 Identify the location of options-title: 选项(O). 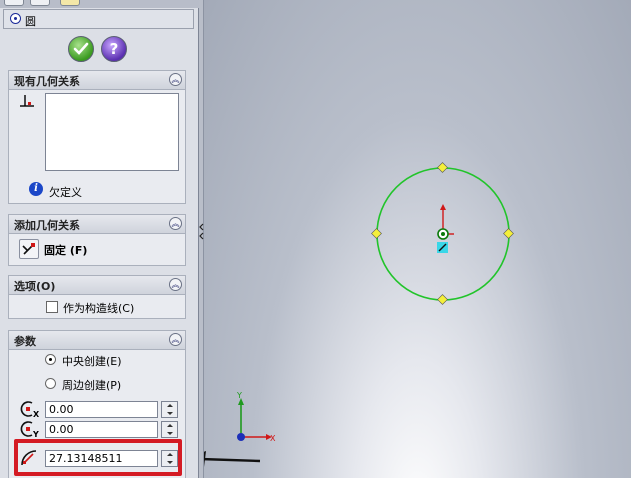
(35, 286).